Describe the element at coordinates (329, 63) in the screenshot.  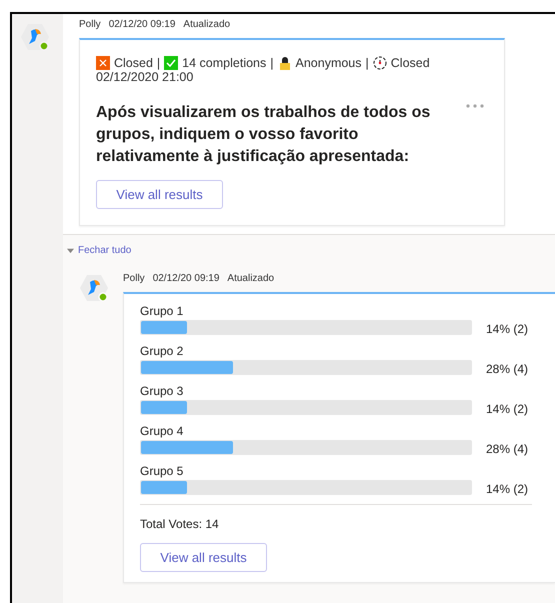
I see `status-text: Anonymous` at that location.